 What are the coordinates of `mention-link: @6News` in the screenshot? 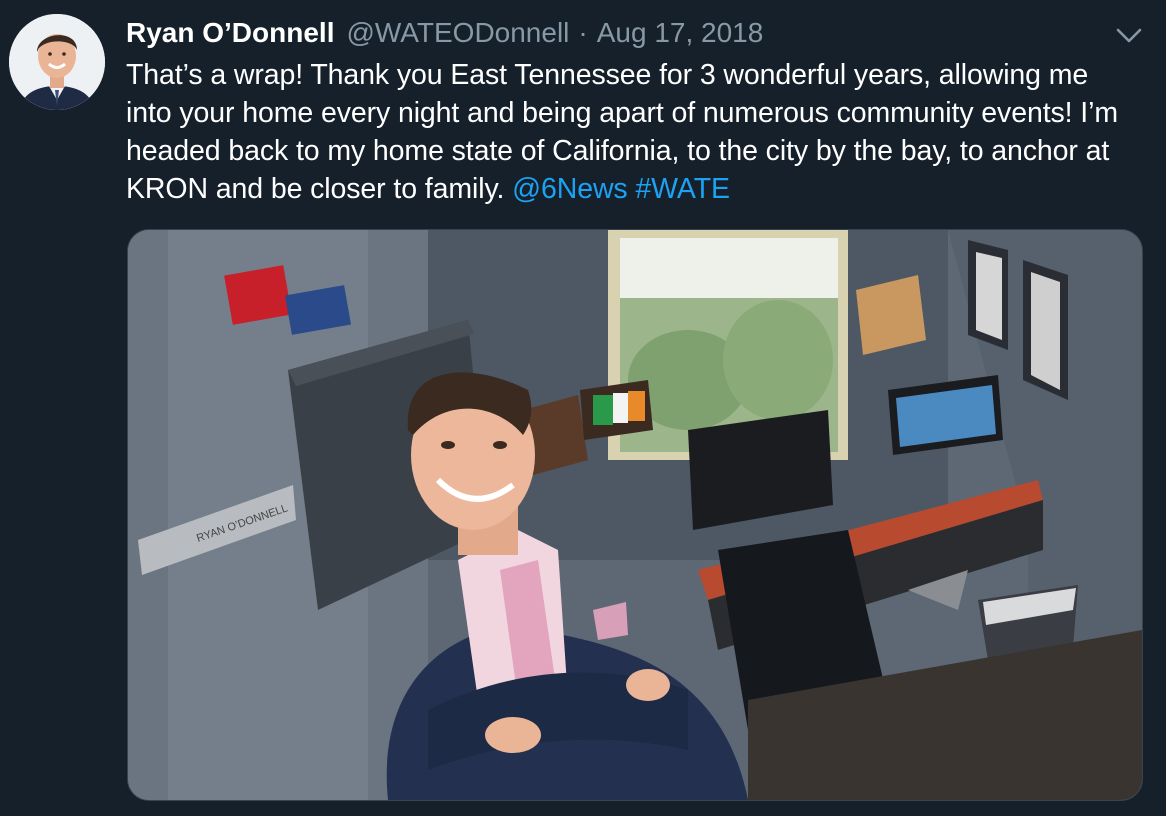 It's located at (570, 189).